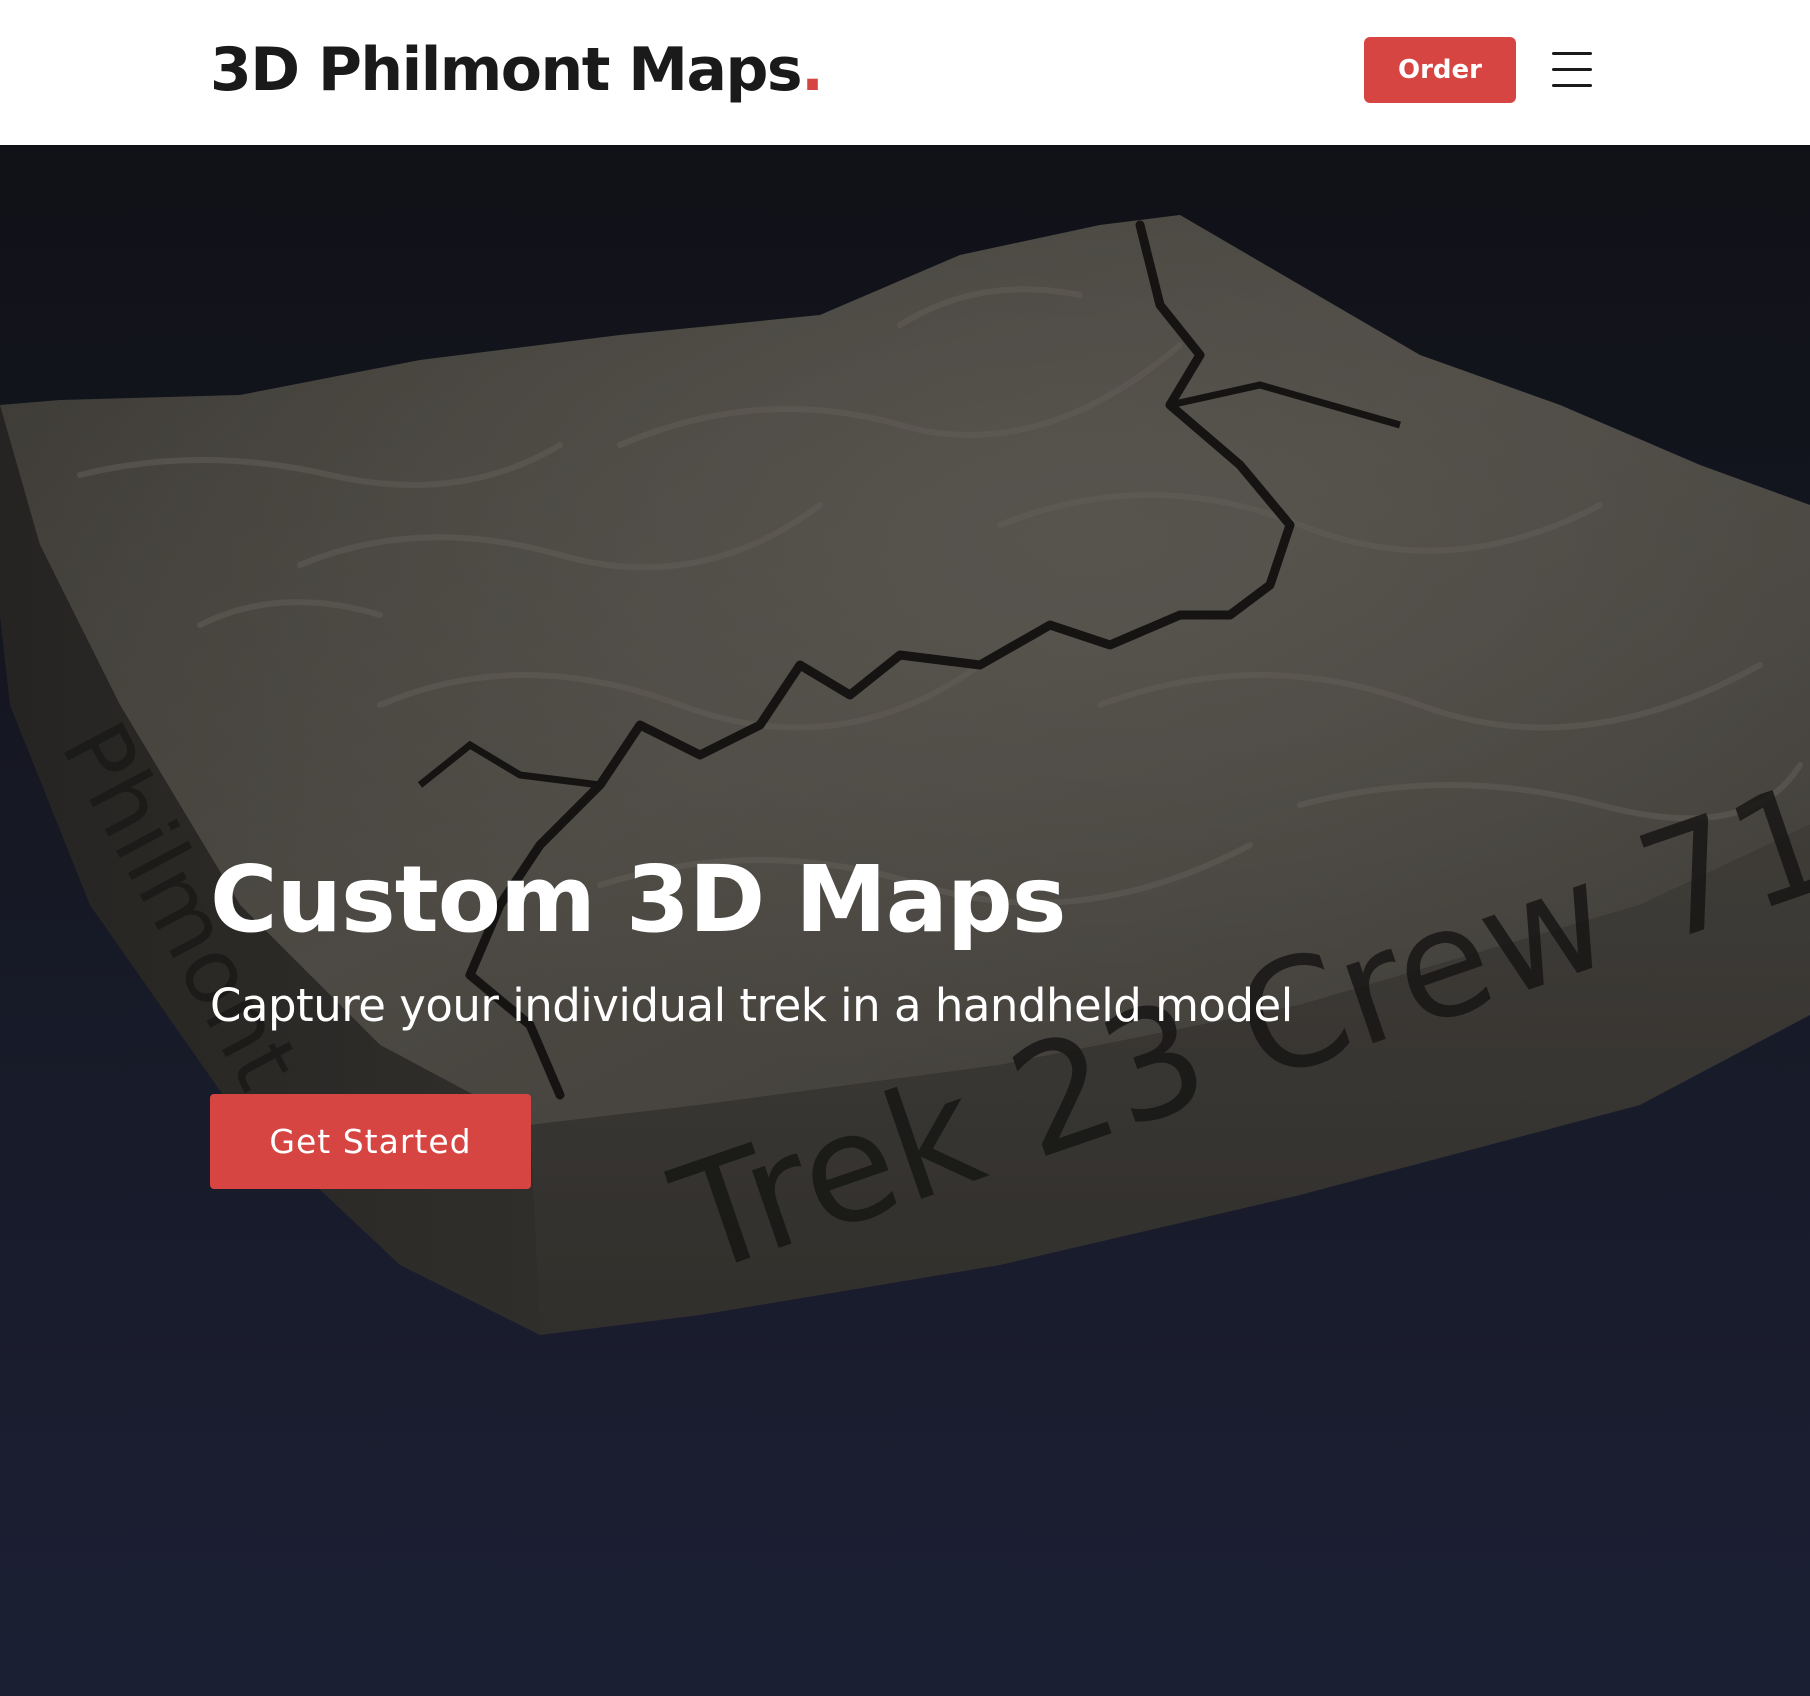 Image resolution: width=1810 pixels, height=1696 pixels. I want to click on site-header: 3D Philmont Maps. Order, so click(905, 72).